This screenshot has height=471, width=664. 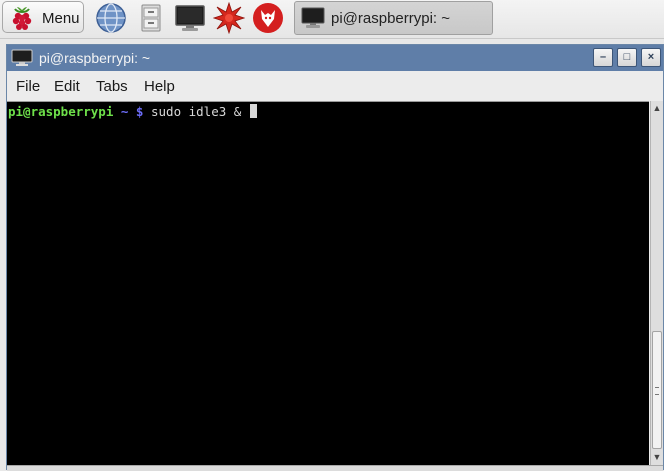 What do you see at coordinates (627, 57) in the screenshot?
I see `maximize-button: □` at bounding box center [627, 57].